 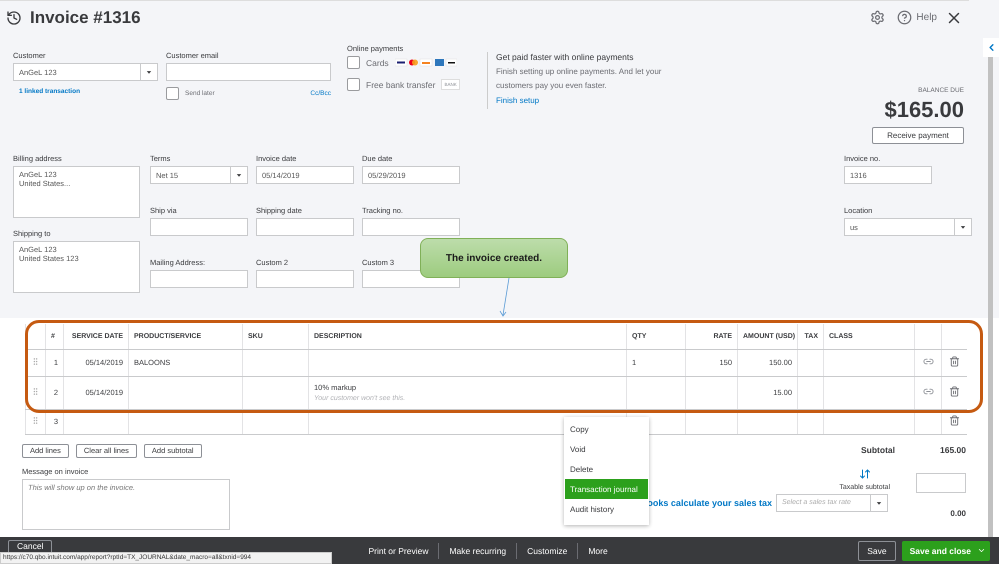 What do you see at coordinates (597, 550) in the screenshot?
I see `footer-action-link: More` at bounding box center [597, 550].